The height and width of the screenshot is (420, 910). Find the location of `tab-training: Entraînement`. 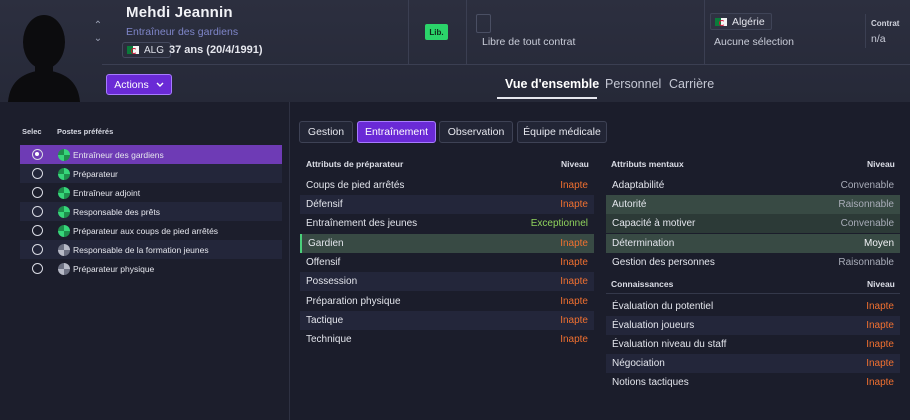

tab-training: Entraînement is located at coordinates (396, 132).